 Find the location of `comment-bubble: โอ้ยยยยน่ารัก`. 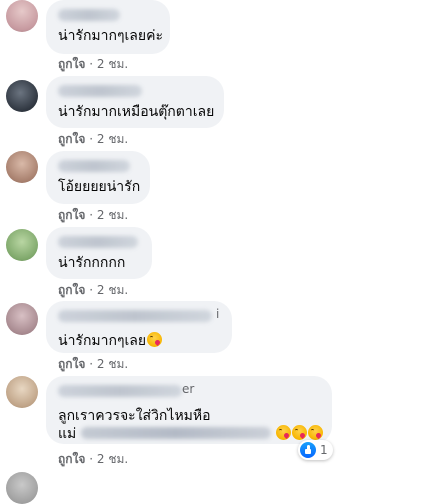

comment-bubble: โอ้ยยยยน่ารัก is located at coordinates (98, 177).